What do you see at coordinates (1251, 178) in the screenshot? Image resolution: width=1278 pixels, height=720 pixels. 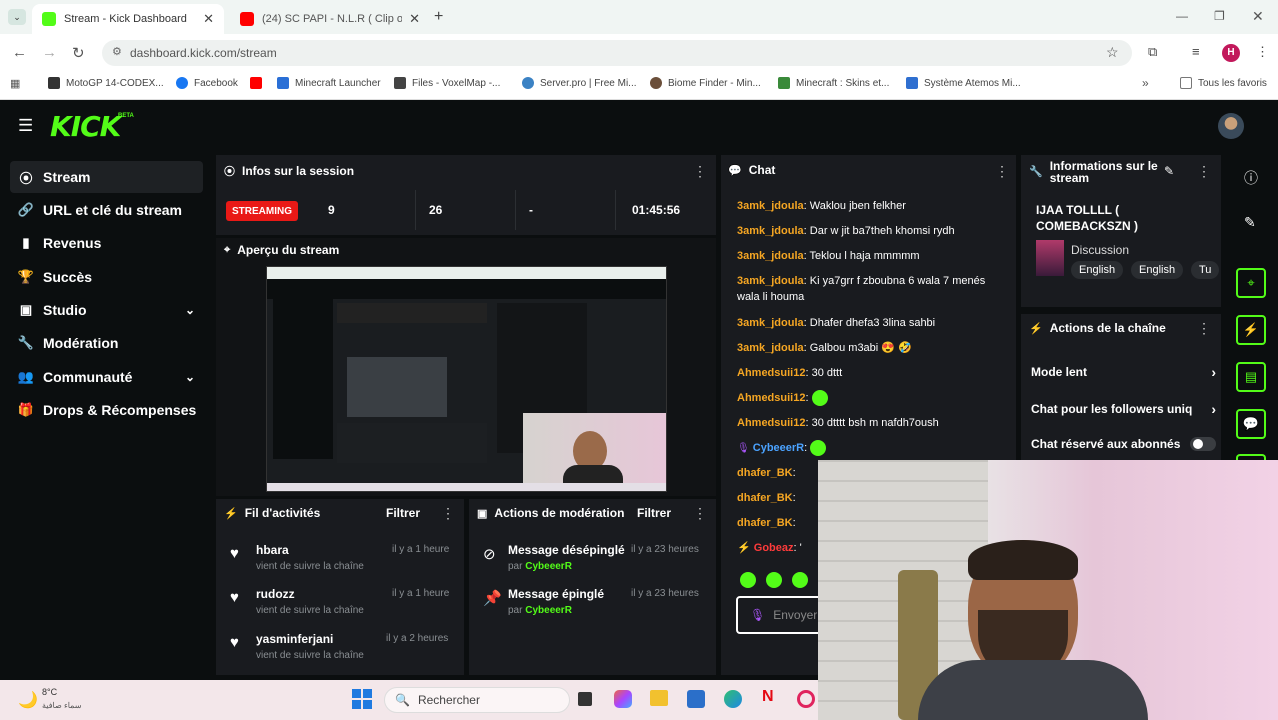 I see `info-icon: ⓘ` at bounding box center [1251, 178].